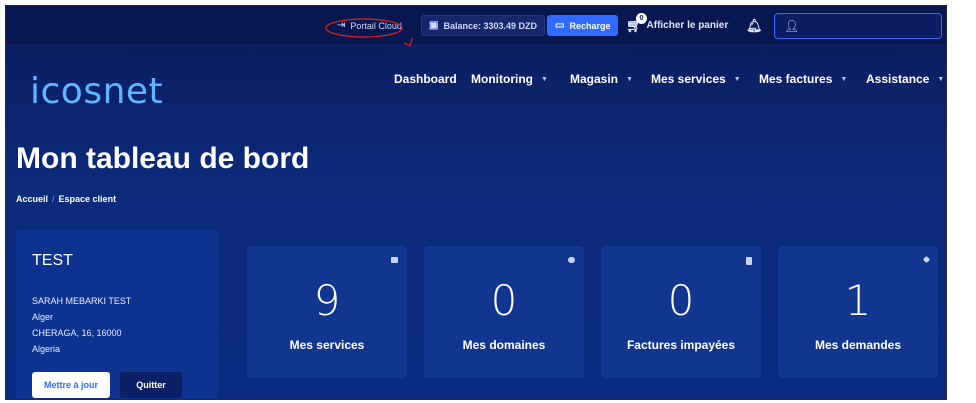 The image size is (976, 403). Describe the element at coordinates (596, 398) in the screenshot. I see `next-section-strip` at that location.